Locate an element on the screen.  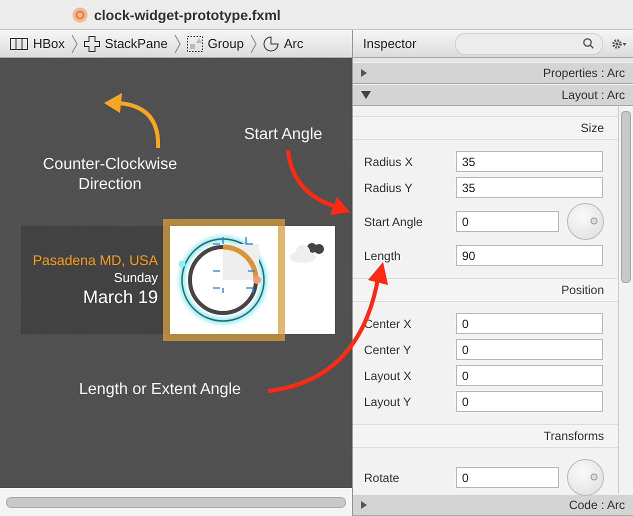
search-icon is located at coordinates (588, 43).